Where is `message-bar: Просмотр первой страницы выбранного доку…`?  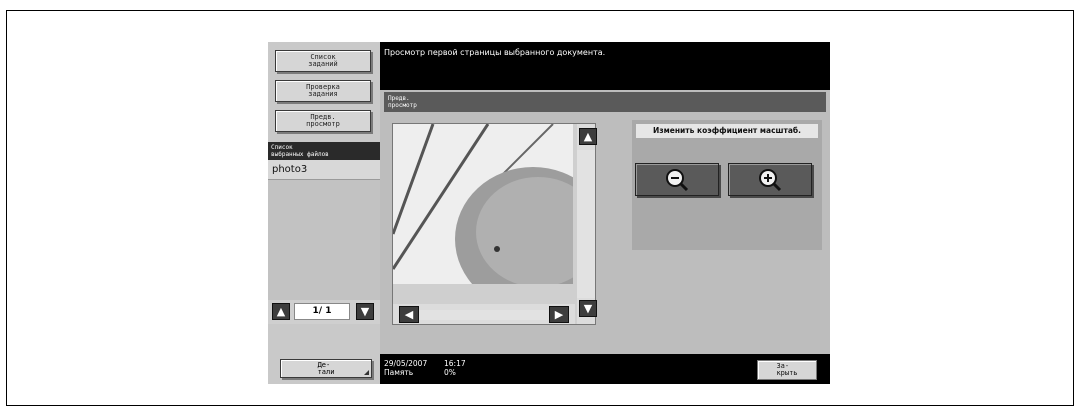 message-bar: Просмотр первой страницы выбранного доку… is located at coordinates (605, 66).